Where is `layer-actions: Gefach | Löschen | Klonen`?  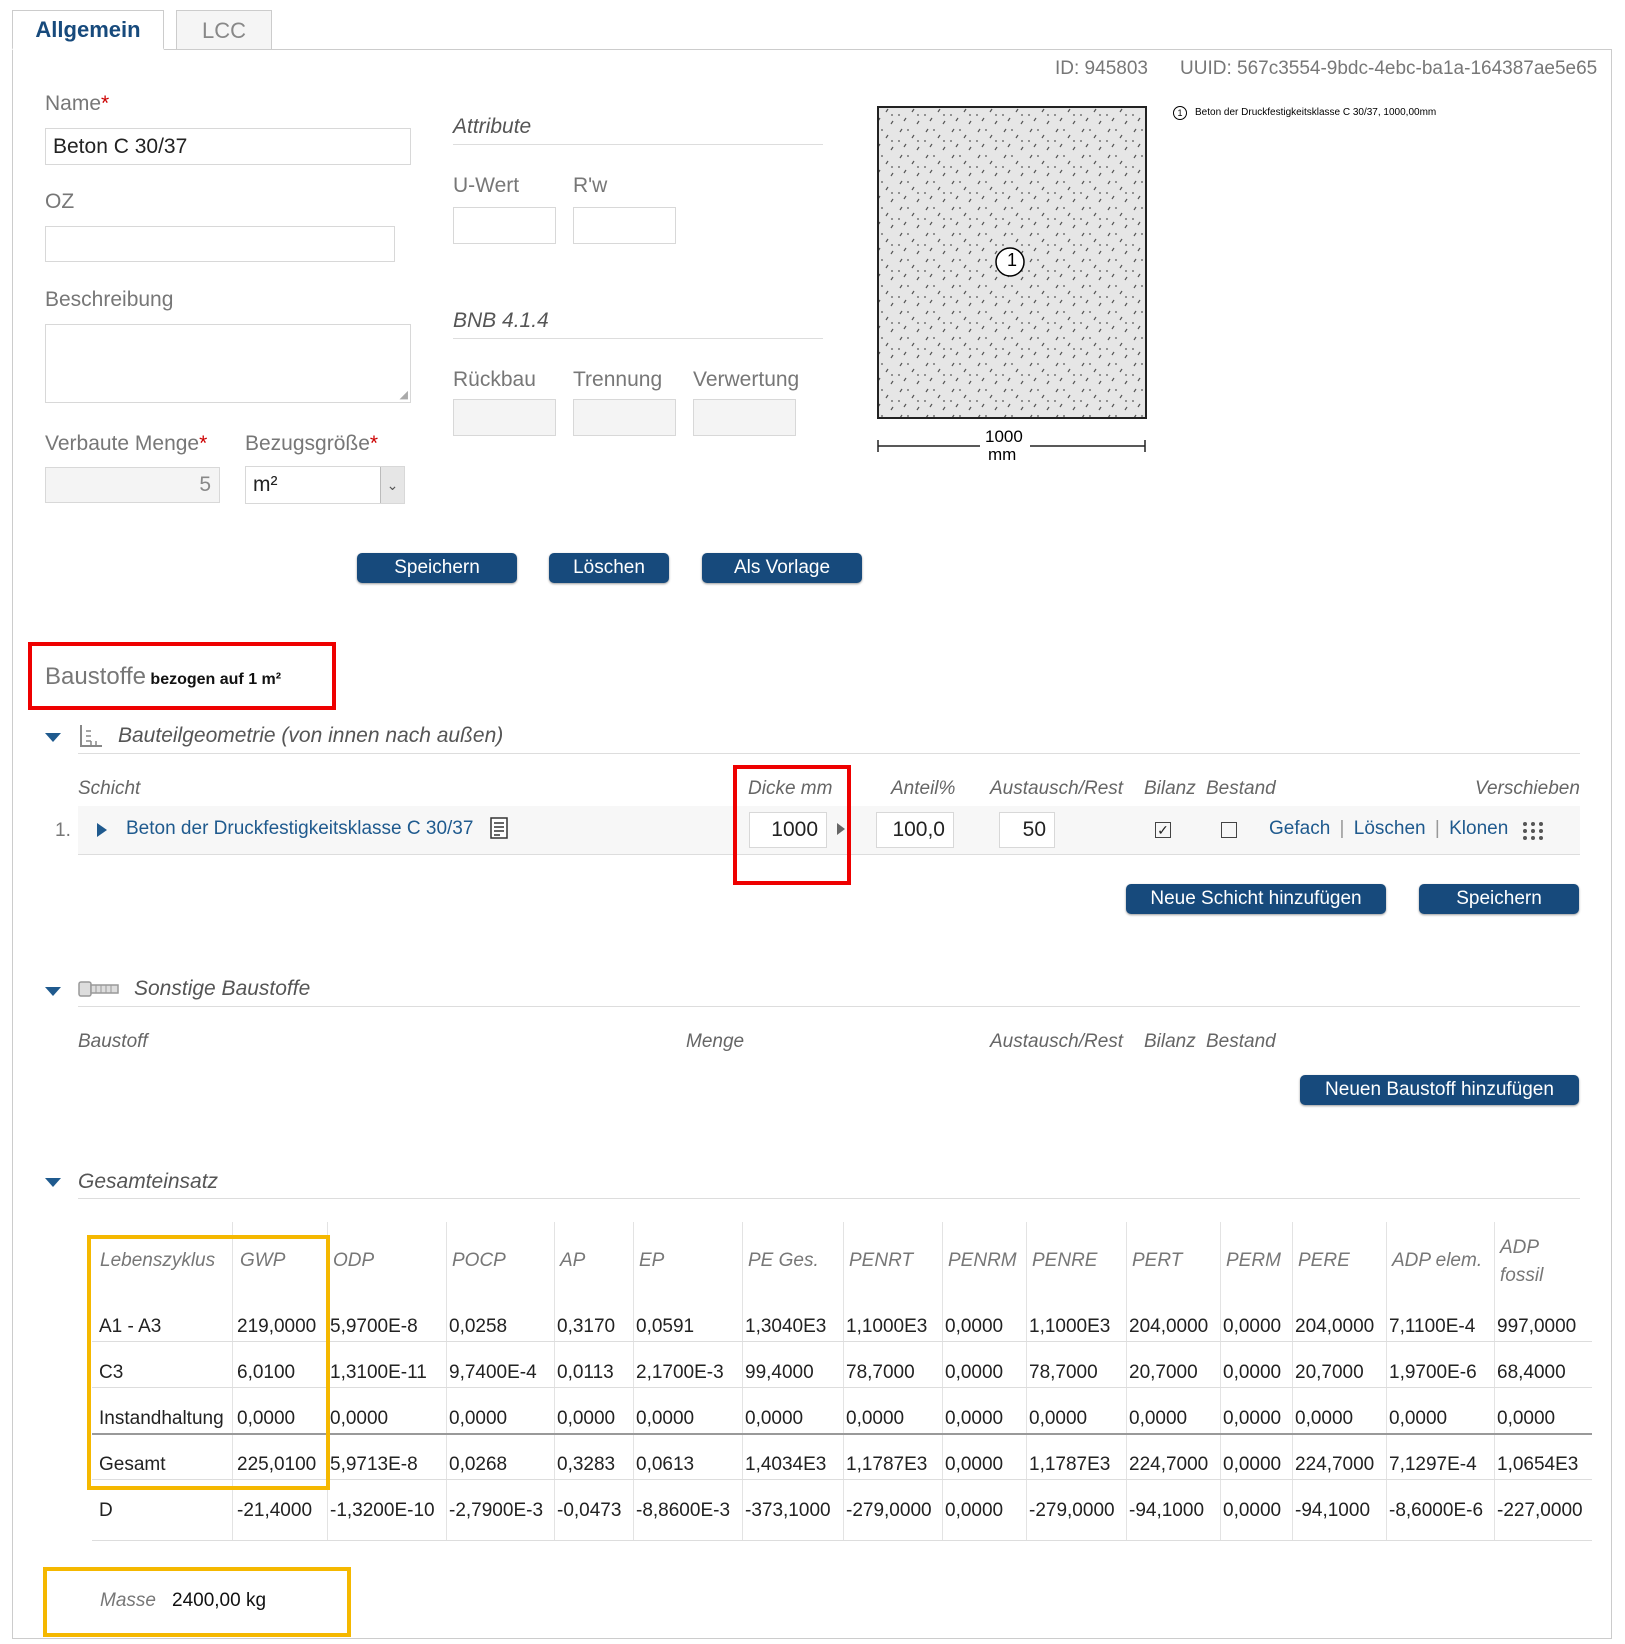
layer-actions: Gefach | Löschen | Klonen is located at coordinates (1388, 829).